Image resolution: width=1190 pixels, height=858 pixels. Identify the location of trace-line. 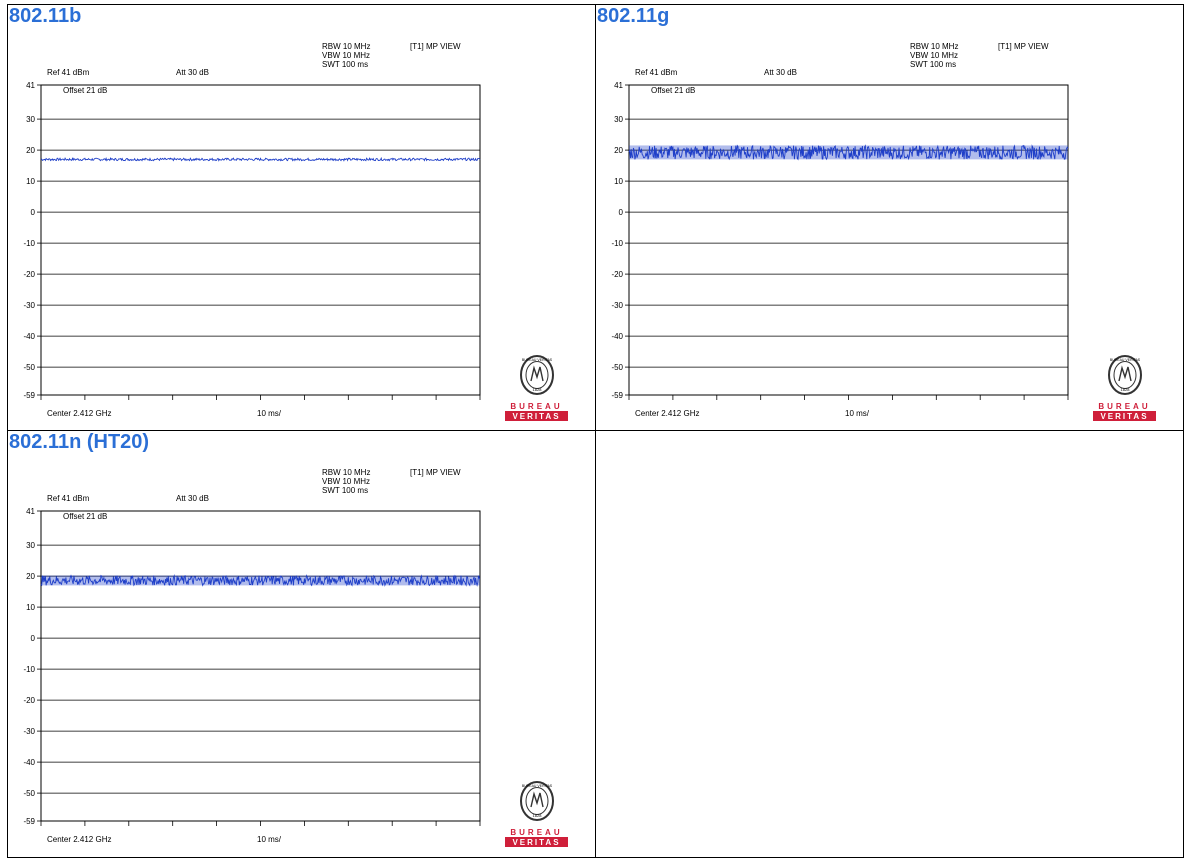
(260, 159).